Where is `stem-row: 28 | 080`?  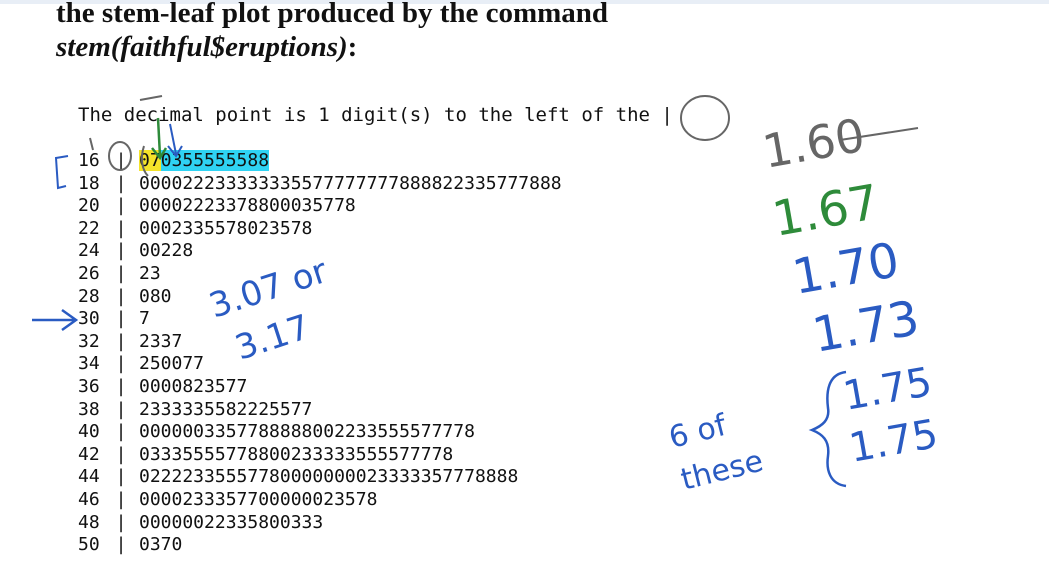
stem-row: 28 | 080 is located at coordinates (320, 297).